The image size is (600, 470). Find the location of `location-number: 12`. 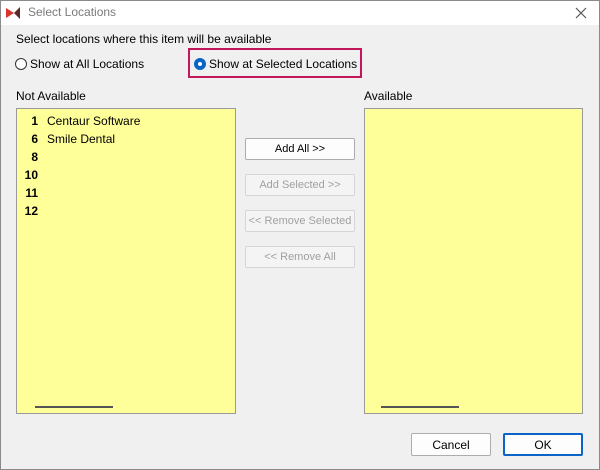

location-number: 12 is located at coordinates (31, 211).